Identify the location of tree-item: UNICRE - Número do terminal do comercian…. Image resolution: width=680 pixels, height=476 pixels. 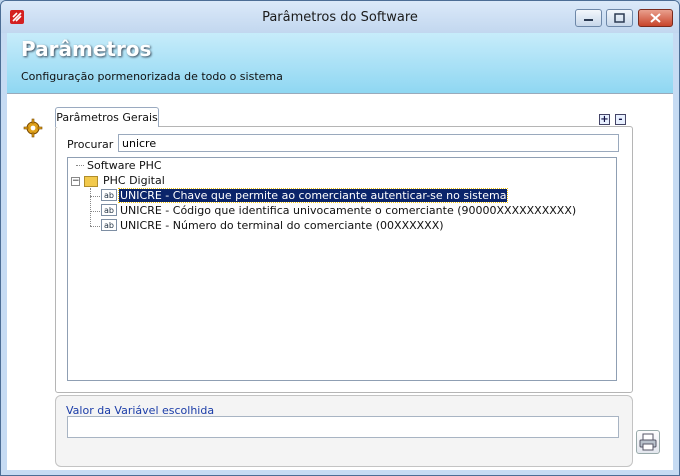
(282, 225).